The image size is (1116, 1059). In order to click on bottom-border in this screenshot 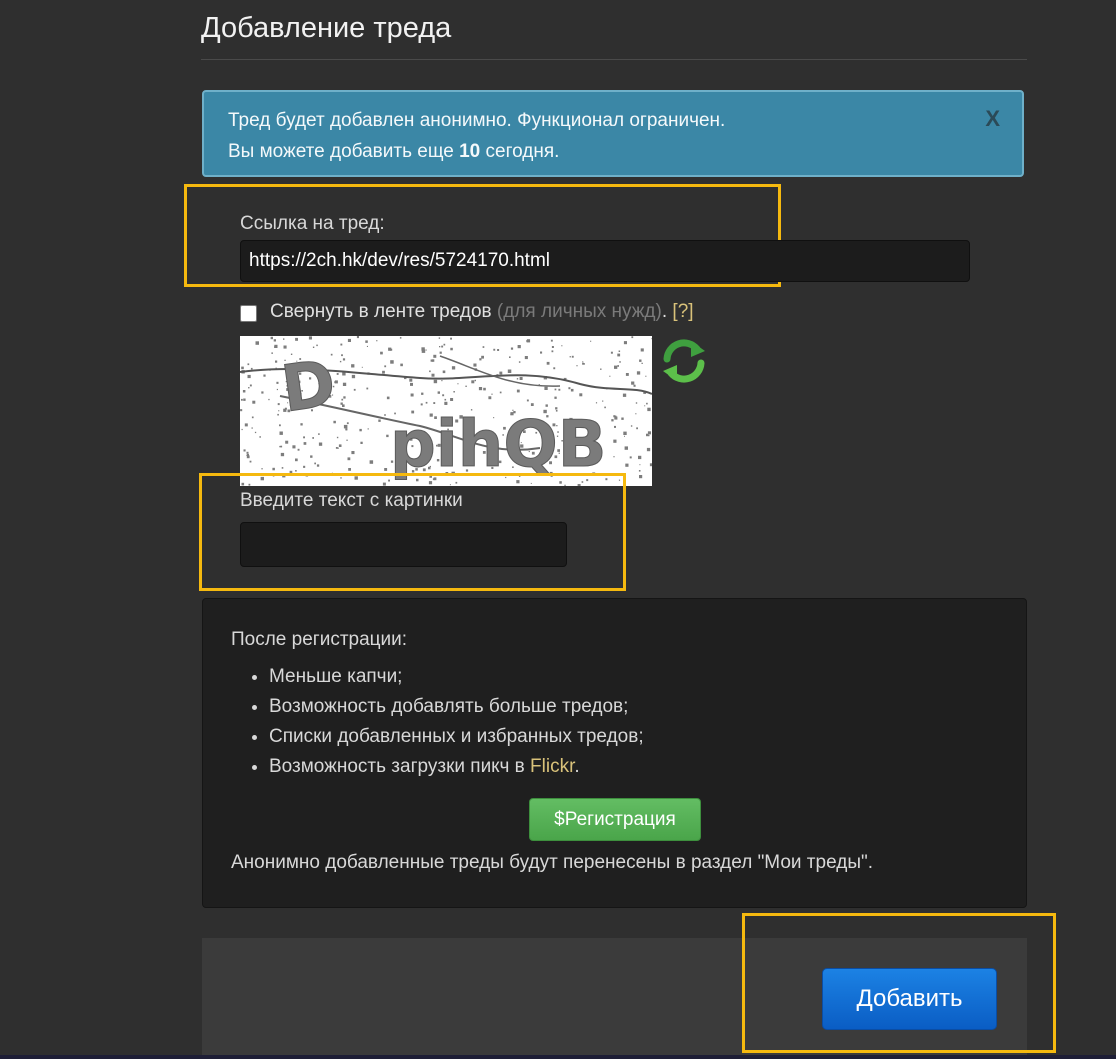, I will do `click(558, 1057)`.